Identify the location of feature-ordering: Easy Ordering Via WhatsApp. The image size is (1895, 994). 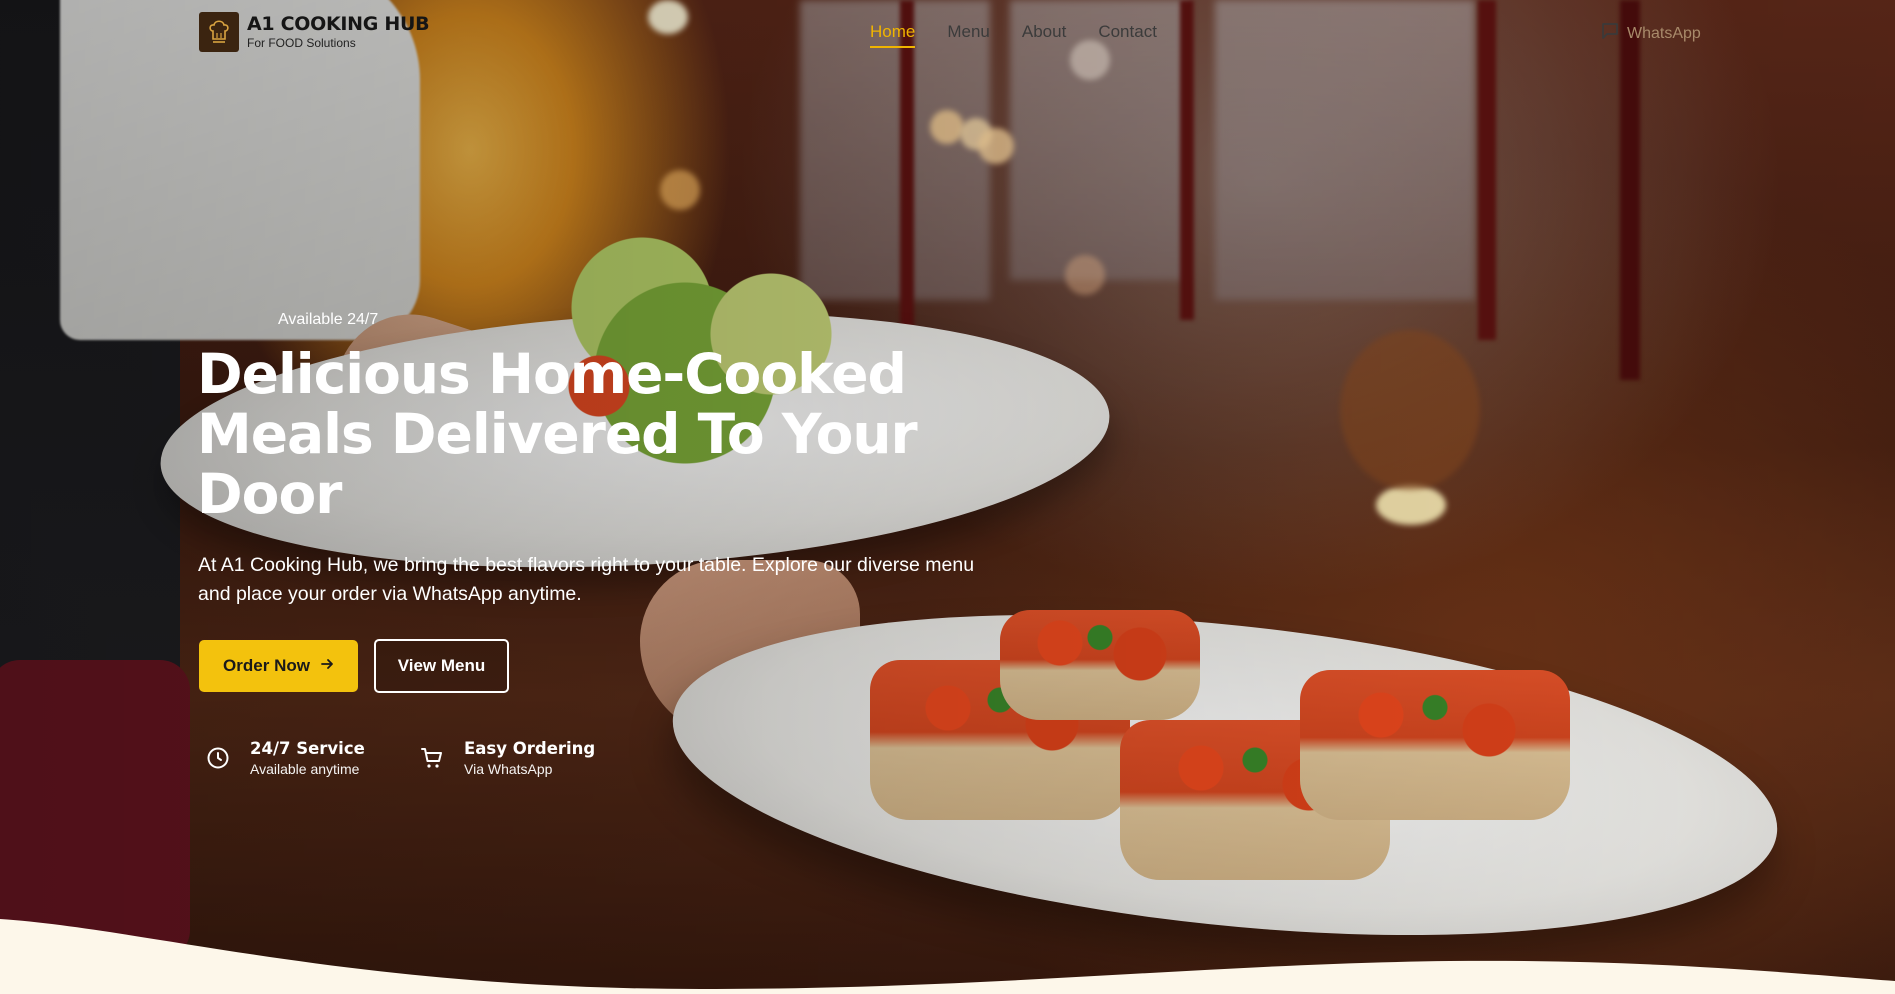
(502, 758).